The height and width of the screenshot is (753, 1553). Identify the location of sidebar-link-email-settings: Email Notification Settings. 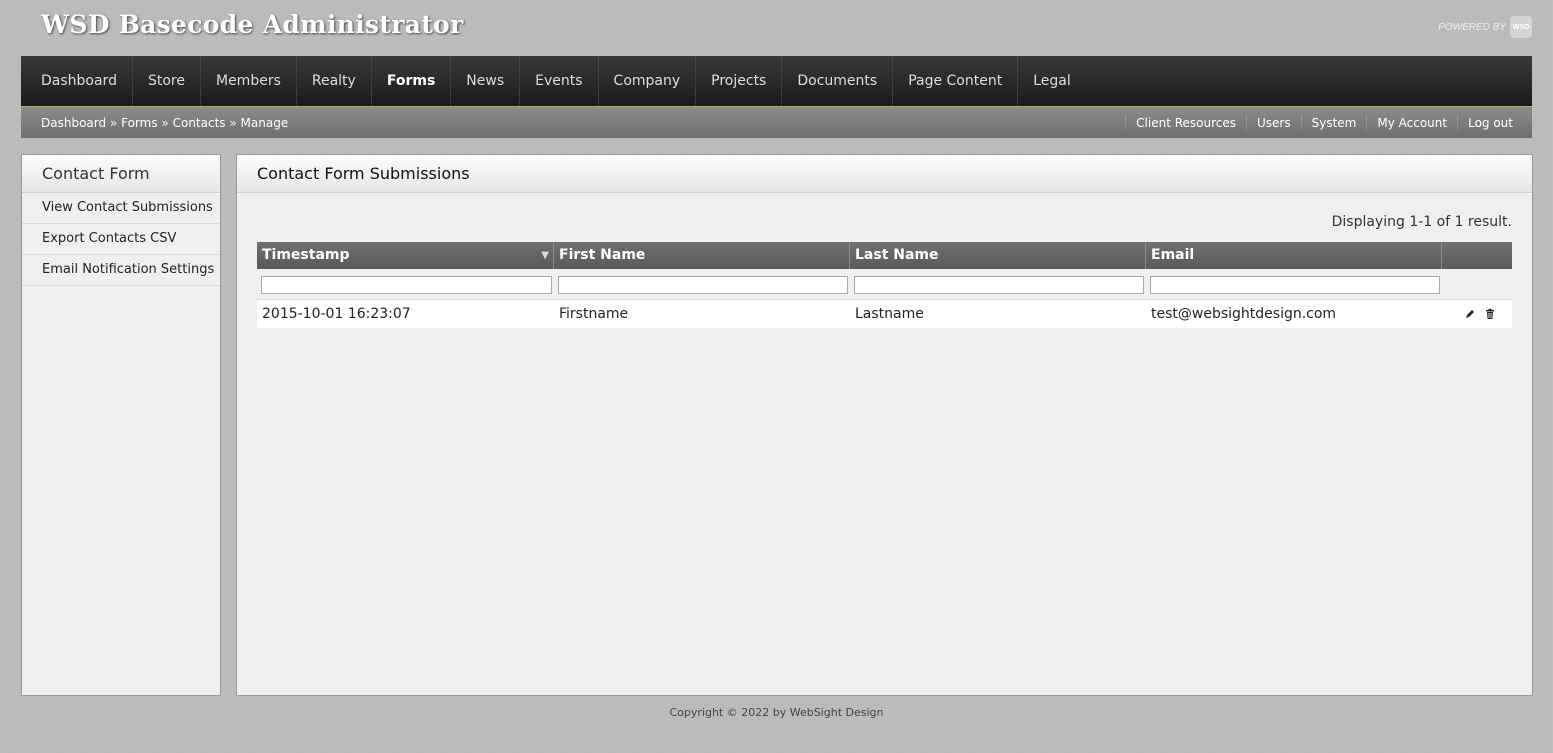
(121, 270).